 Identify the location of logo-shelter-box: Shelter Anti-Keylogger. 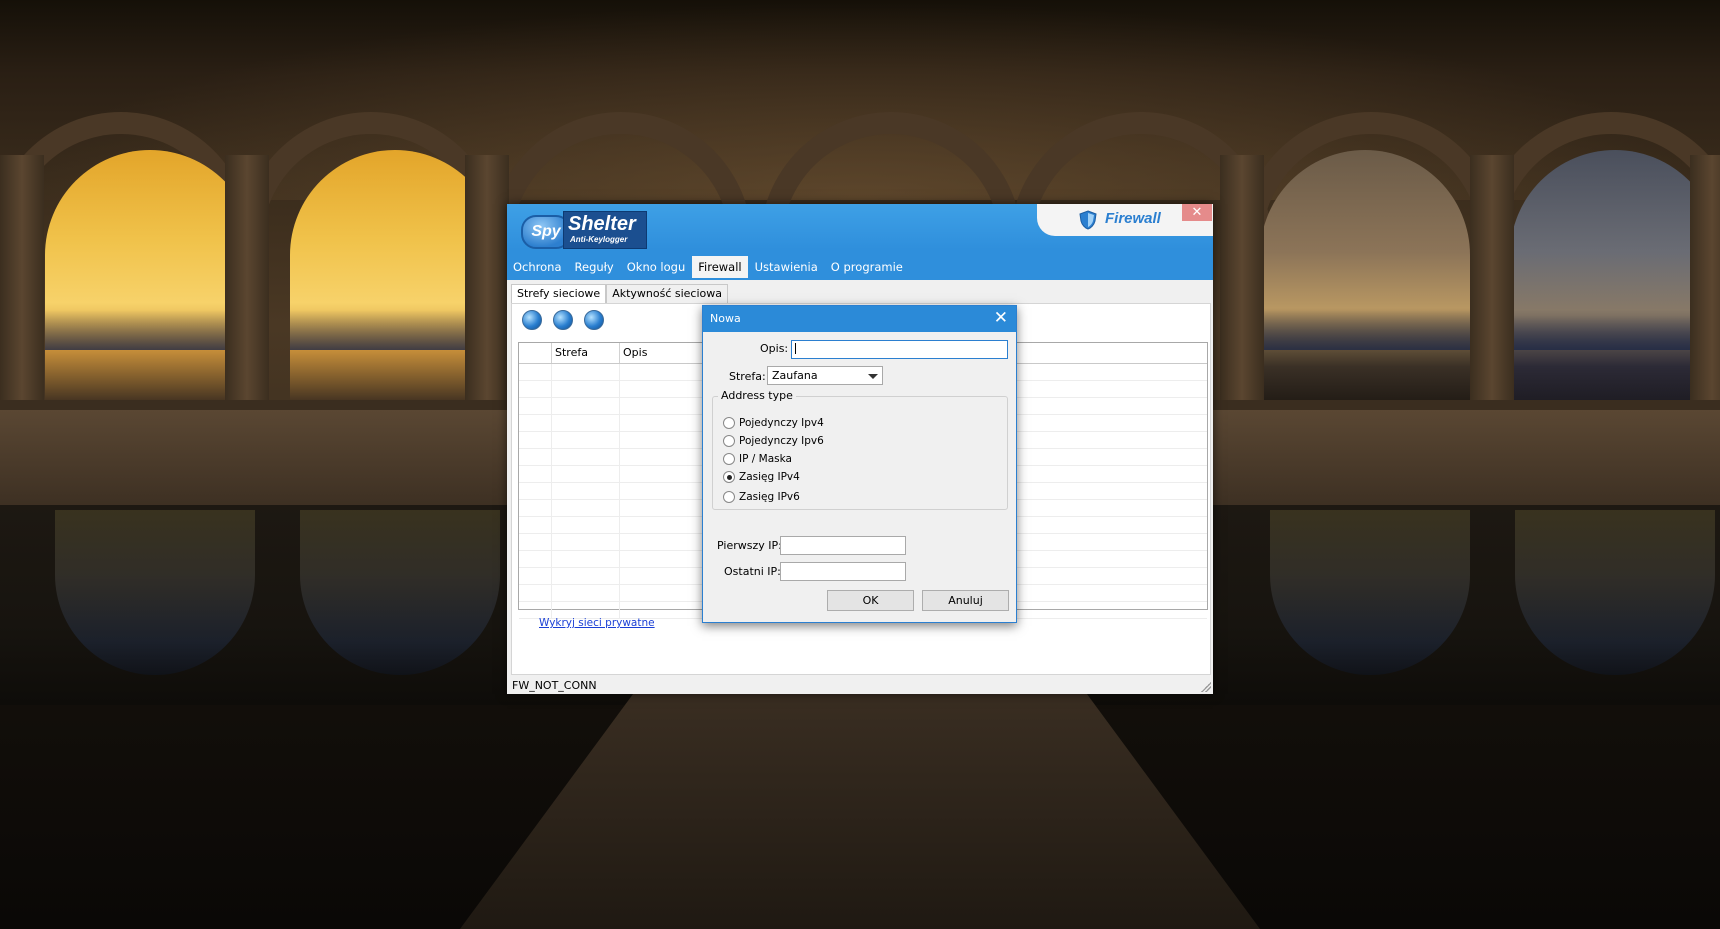
(605, 230).